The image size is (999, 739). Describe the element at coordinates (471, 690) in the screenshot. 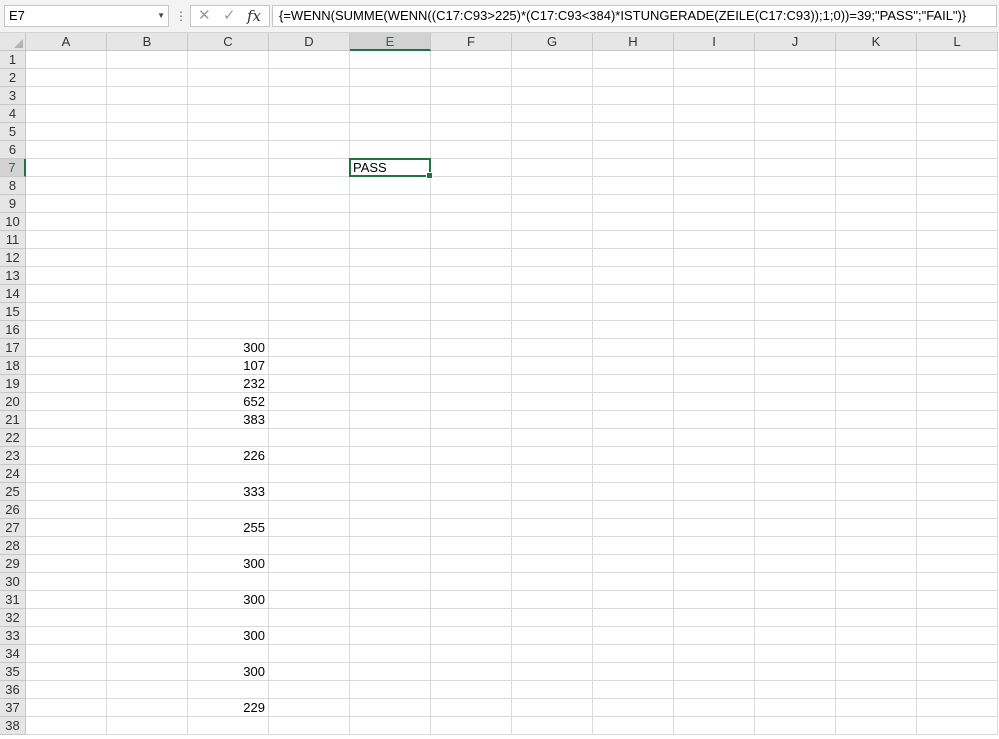

I see `cell-f36` at that location.